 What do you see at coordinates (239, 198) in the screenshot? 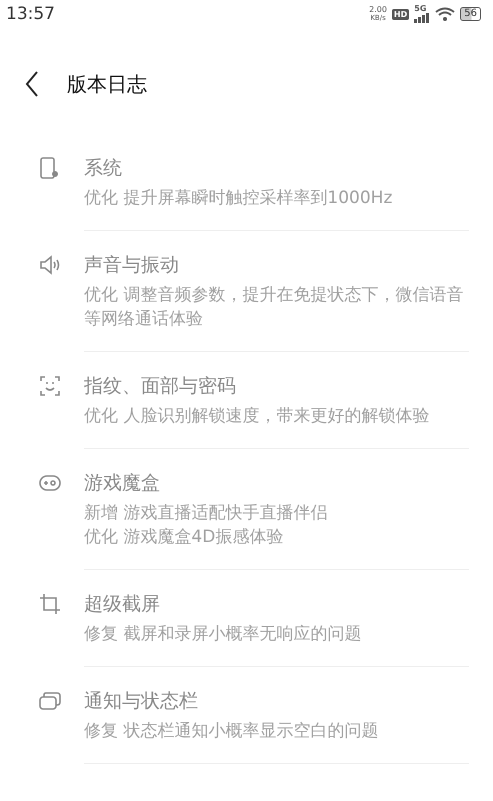
I see `change-entry: 优化 提升屏幕瞬时触控采样率到1000Hz` at bounding box center [239, 198].